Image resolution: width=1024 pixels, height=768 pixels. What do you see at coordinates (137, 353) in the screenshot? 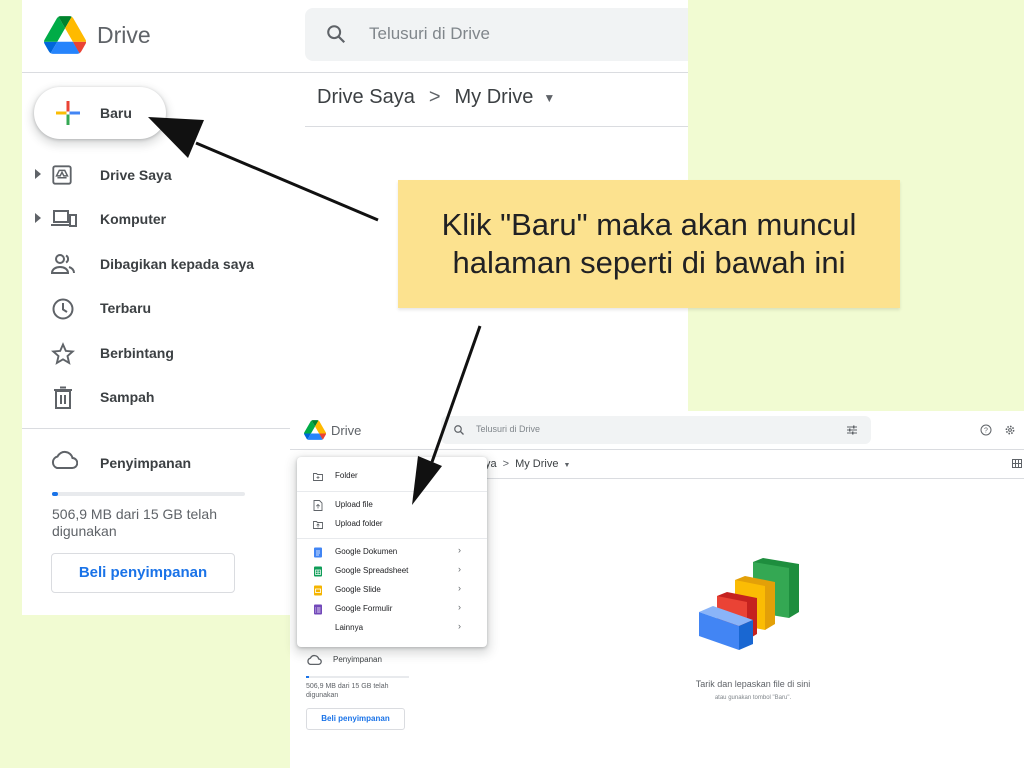
I see `nav-item-label: Berbintang` at bounding box center [137, 353].